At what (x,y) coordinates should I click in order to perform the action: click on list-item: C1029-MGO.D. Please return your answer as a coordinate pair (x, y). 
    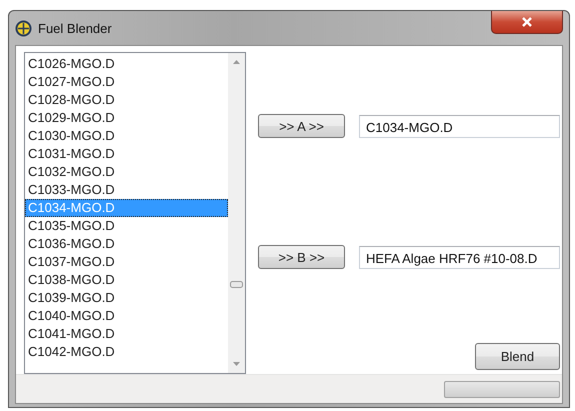
    Looking at the image, I should click on (126, 118).